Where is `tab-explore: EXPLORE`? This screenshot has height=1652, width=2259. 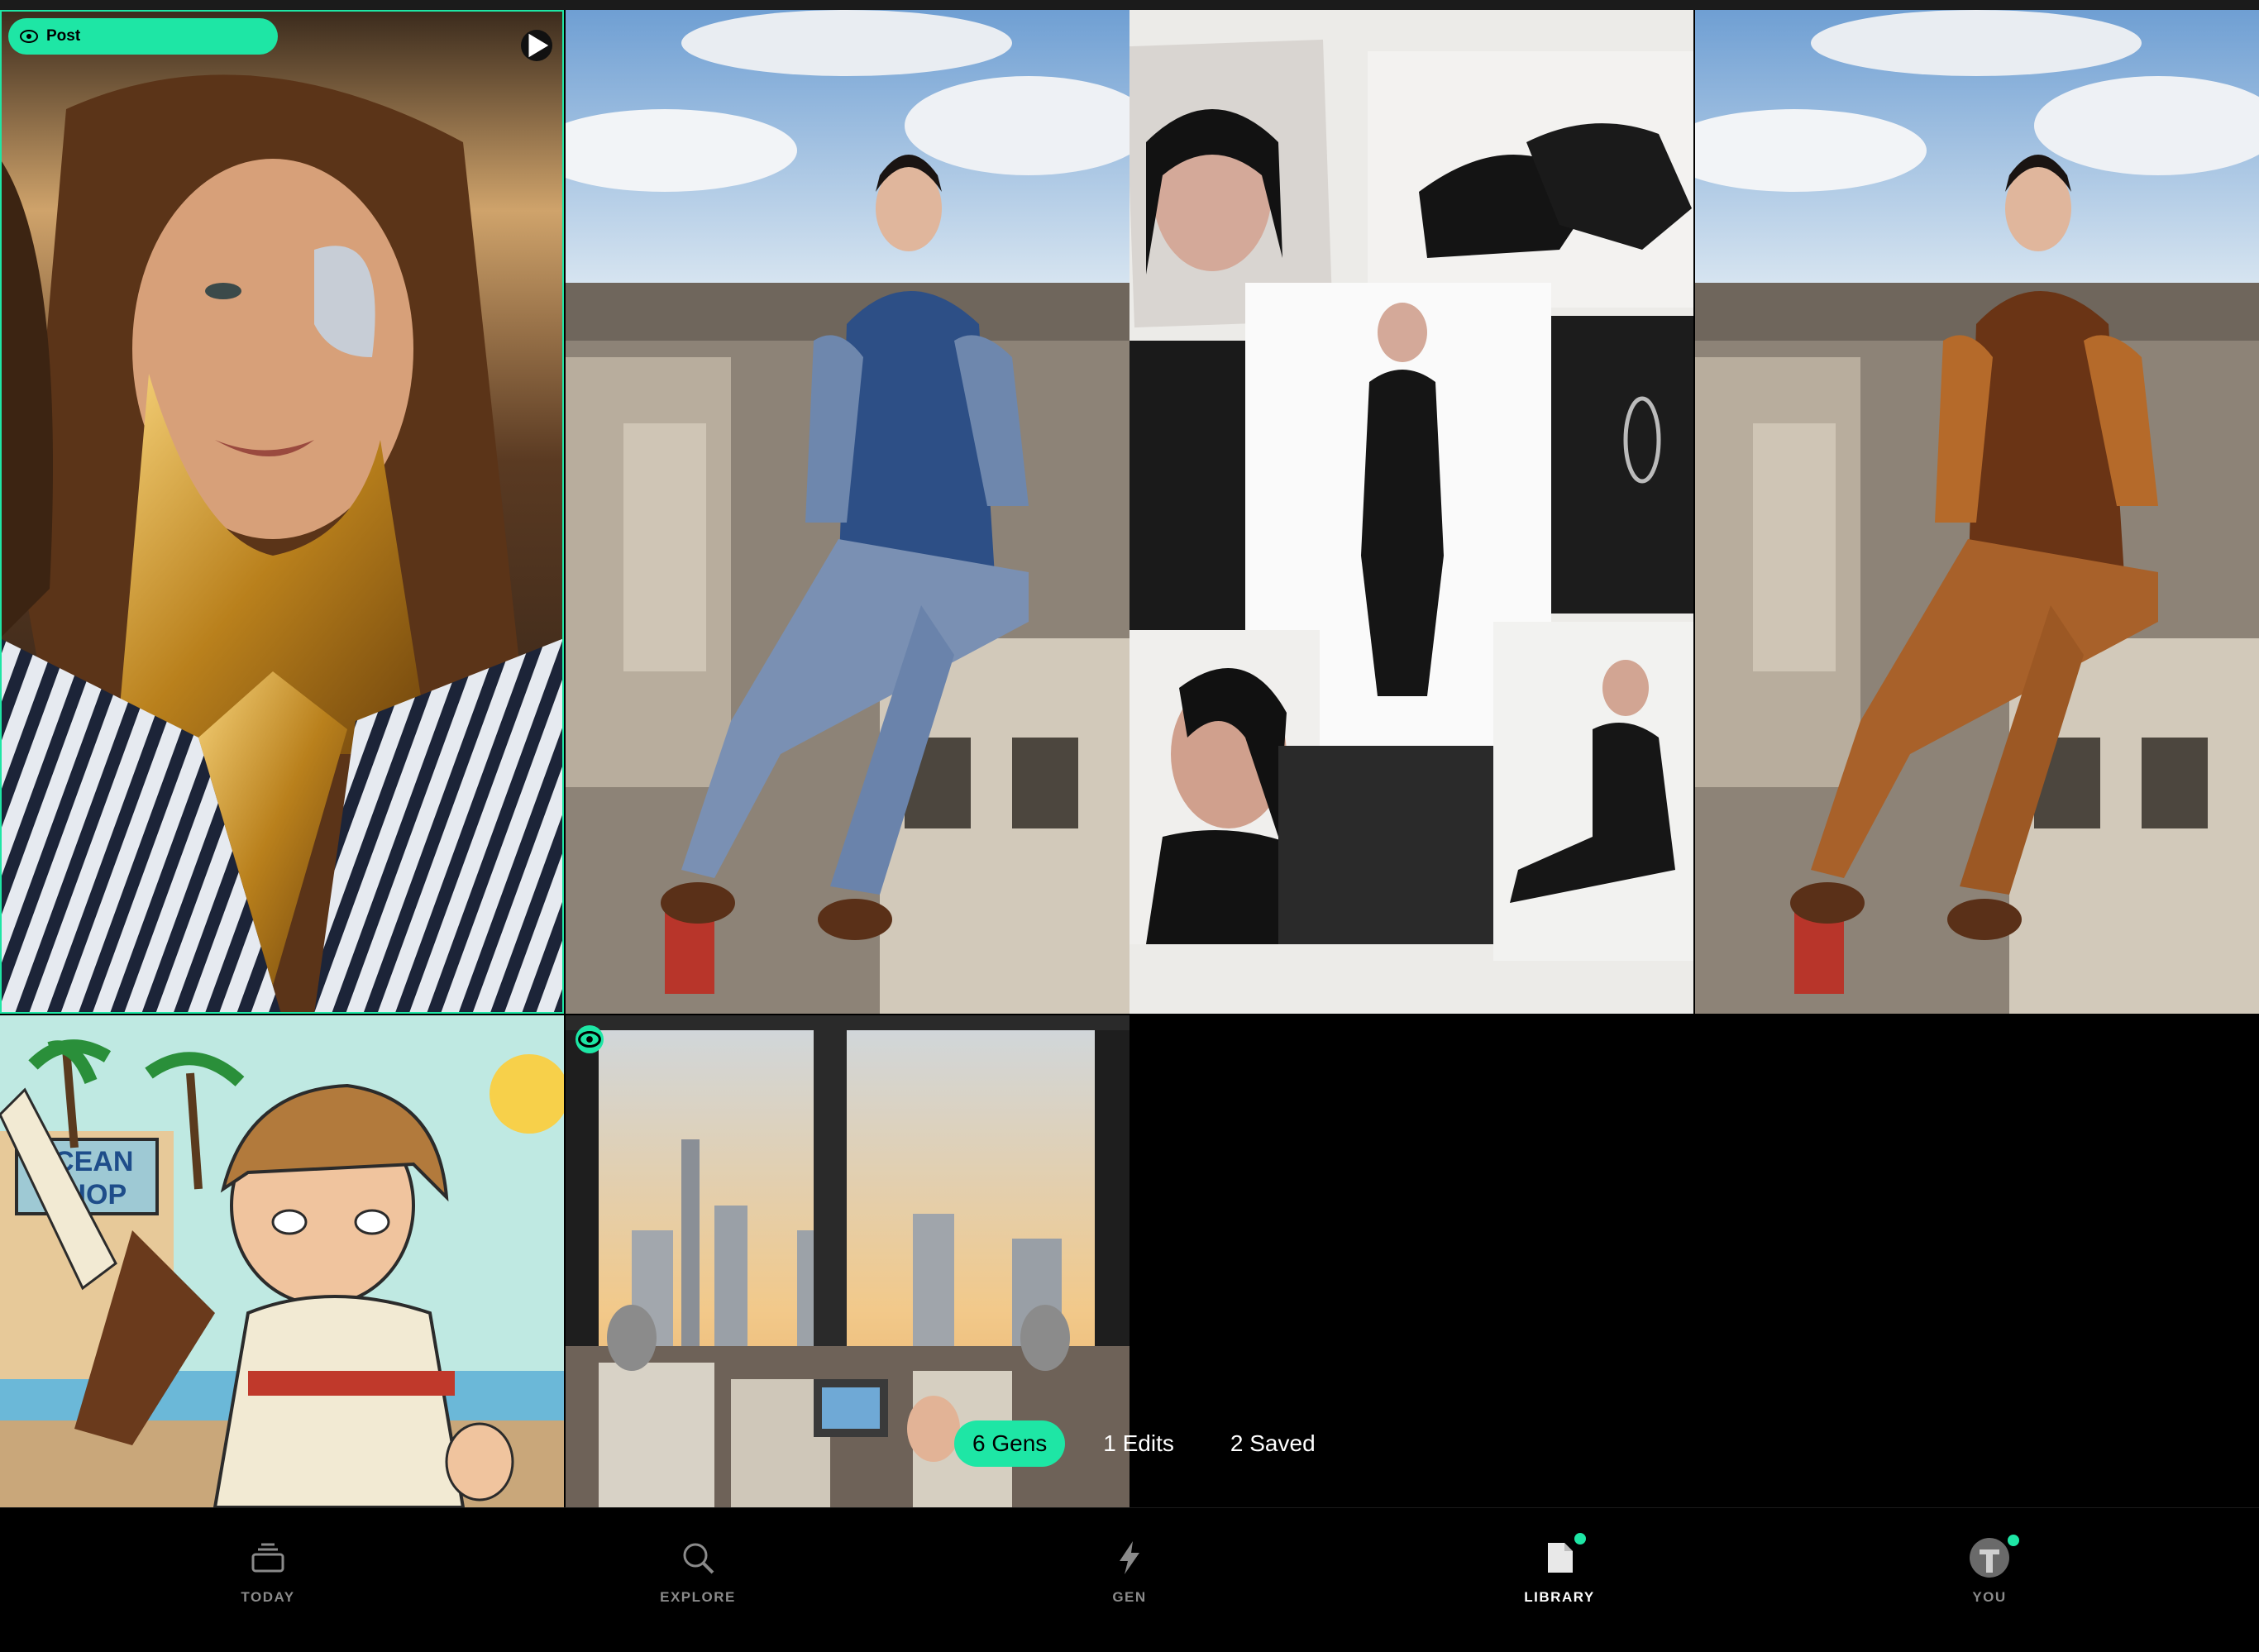
tab-explore: EXPLORE is located at coordinates (698, 1580).